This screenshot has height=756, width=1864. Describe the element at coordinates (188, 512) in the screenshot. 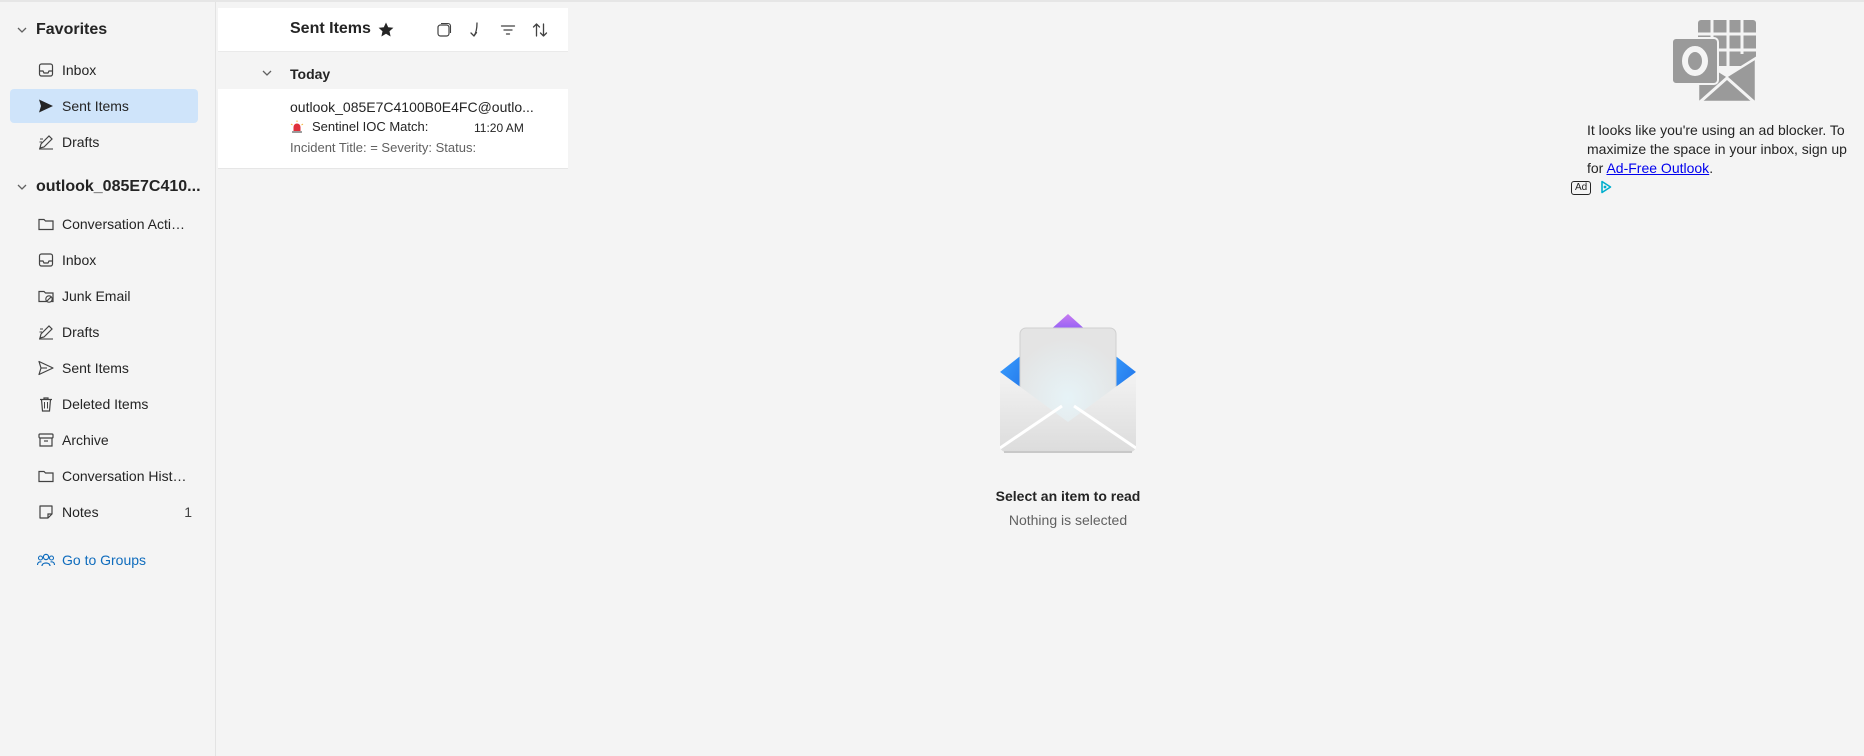

I see `unread-count-badge: 1` at that location.